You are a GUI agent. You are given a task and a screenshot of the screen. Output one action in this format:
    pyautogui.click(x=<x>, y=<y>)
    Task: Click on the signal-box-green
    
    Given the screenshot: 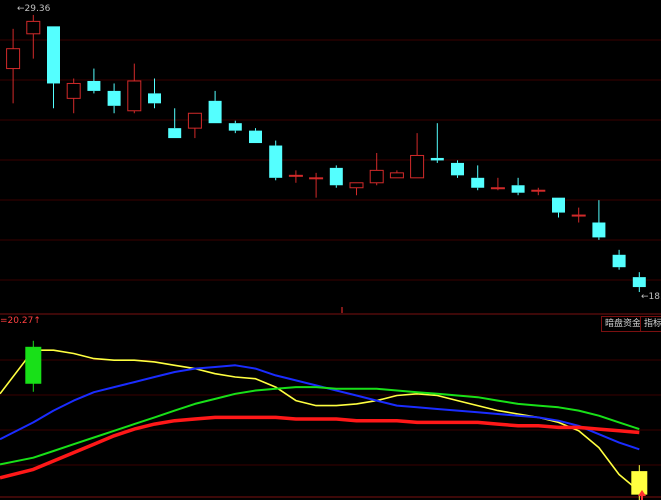 What is the action you would take?
    pyautogui.click(x=33, y=366)
    